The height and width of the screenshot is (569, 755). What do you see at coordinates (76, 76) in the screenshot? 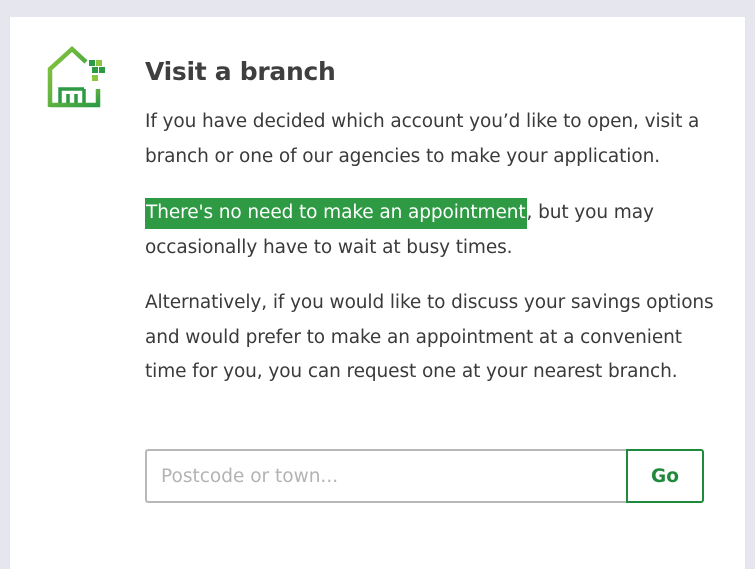
I see `house-branch-icon` at bounding box center [76, 76].